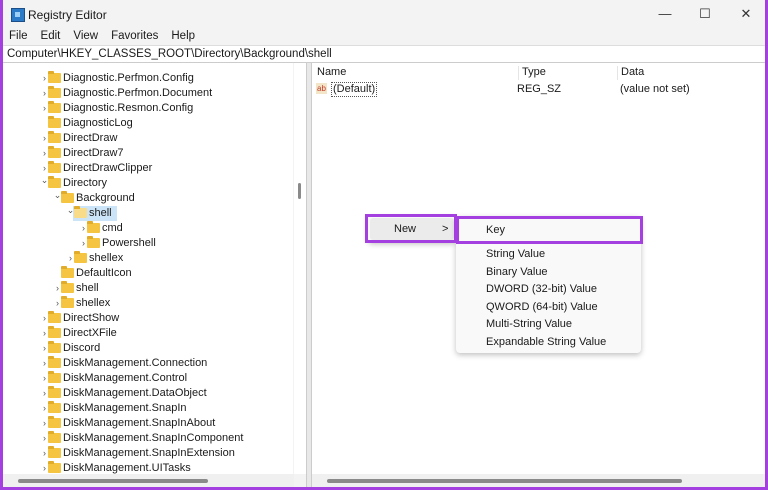  What do you see at coordinates (532, 73) in the screenshot?
I see `column-header-type: Type` at bounding box center [532, 73].